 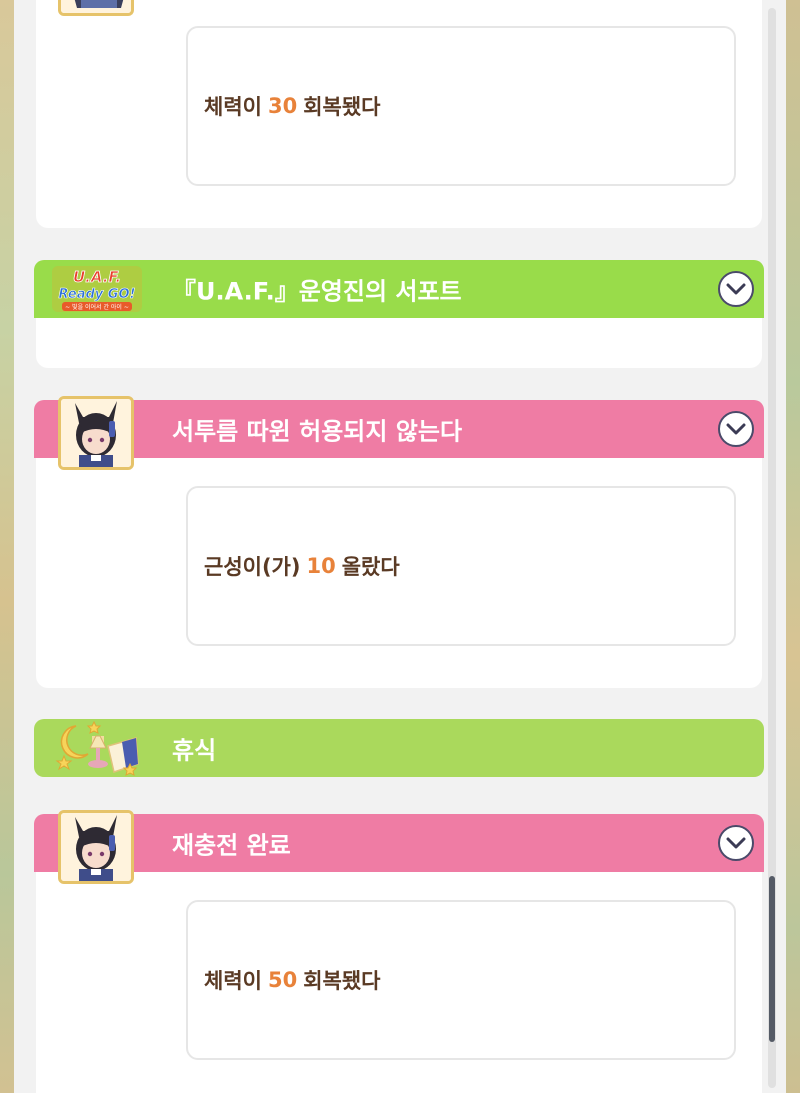 What do you see at coordinates (461, 980) in the screenshot?
I see `event-message: 체력이 50 회복됐다` at bounding box center [461, 980].